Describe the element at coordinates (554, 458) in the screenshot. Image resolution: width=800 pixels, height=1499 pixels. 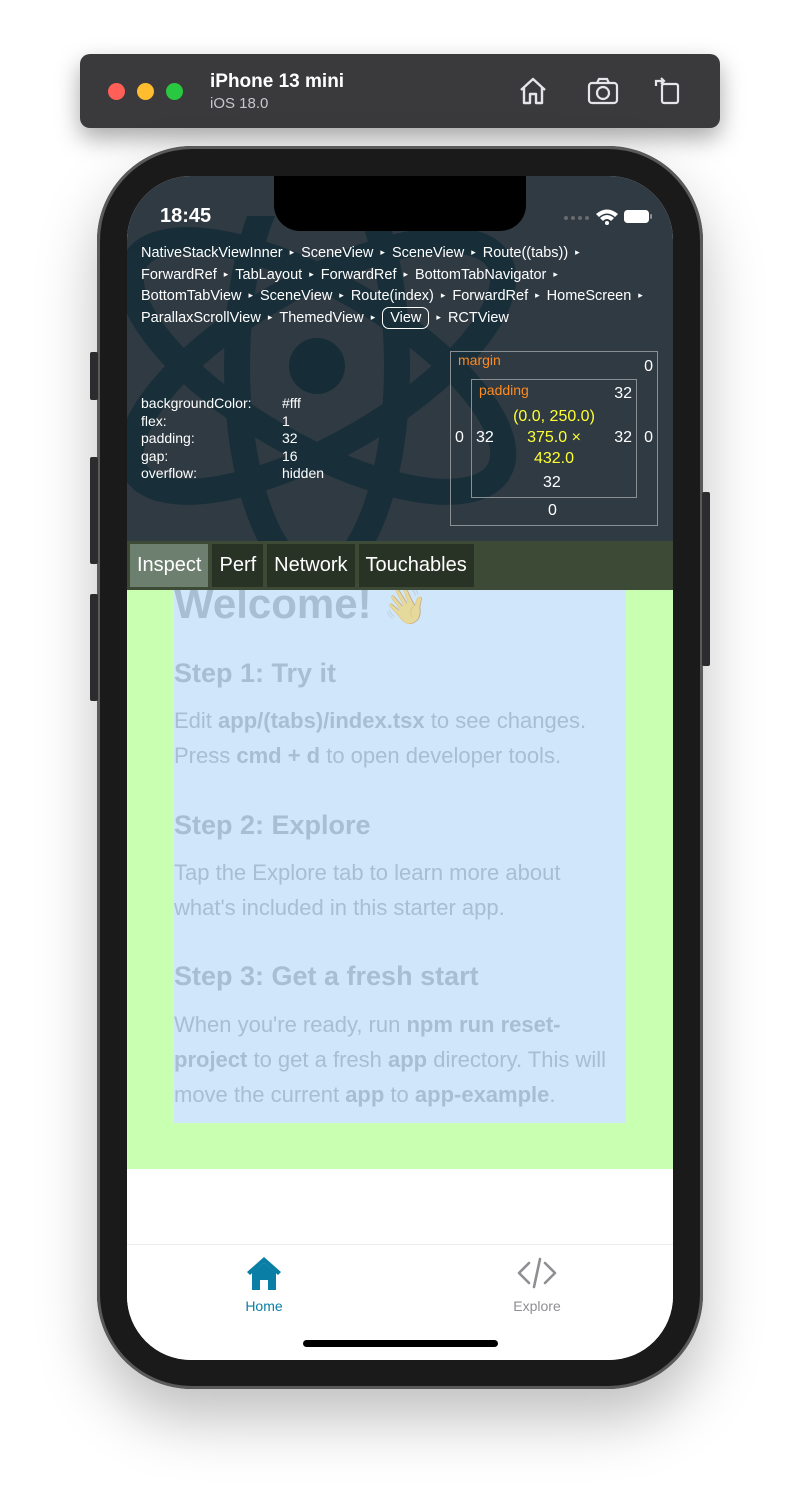
I see `element-size-line2: 432.0` at that location.